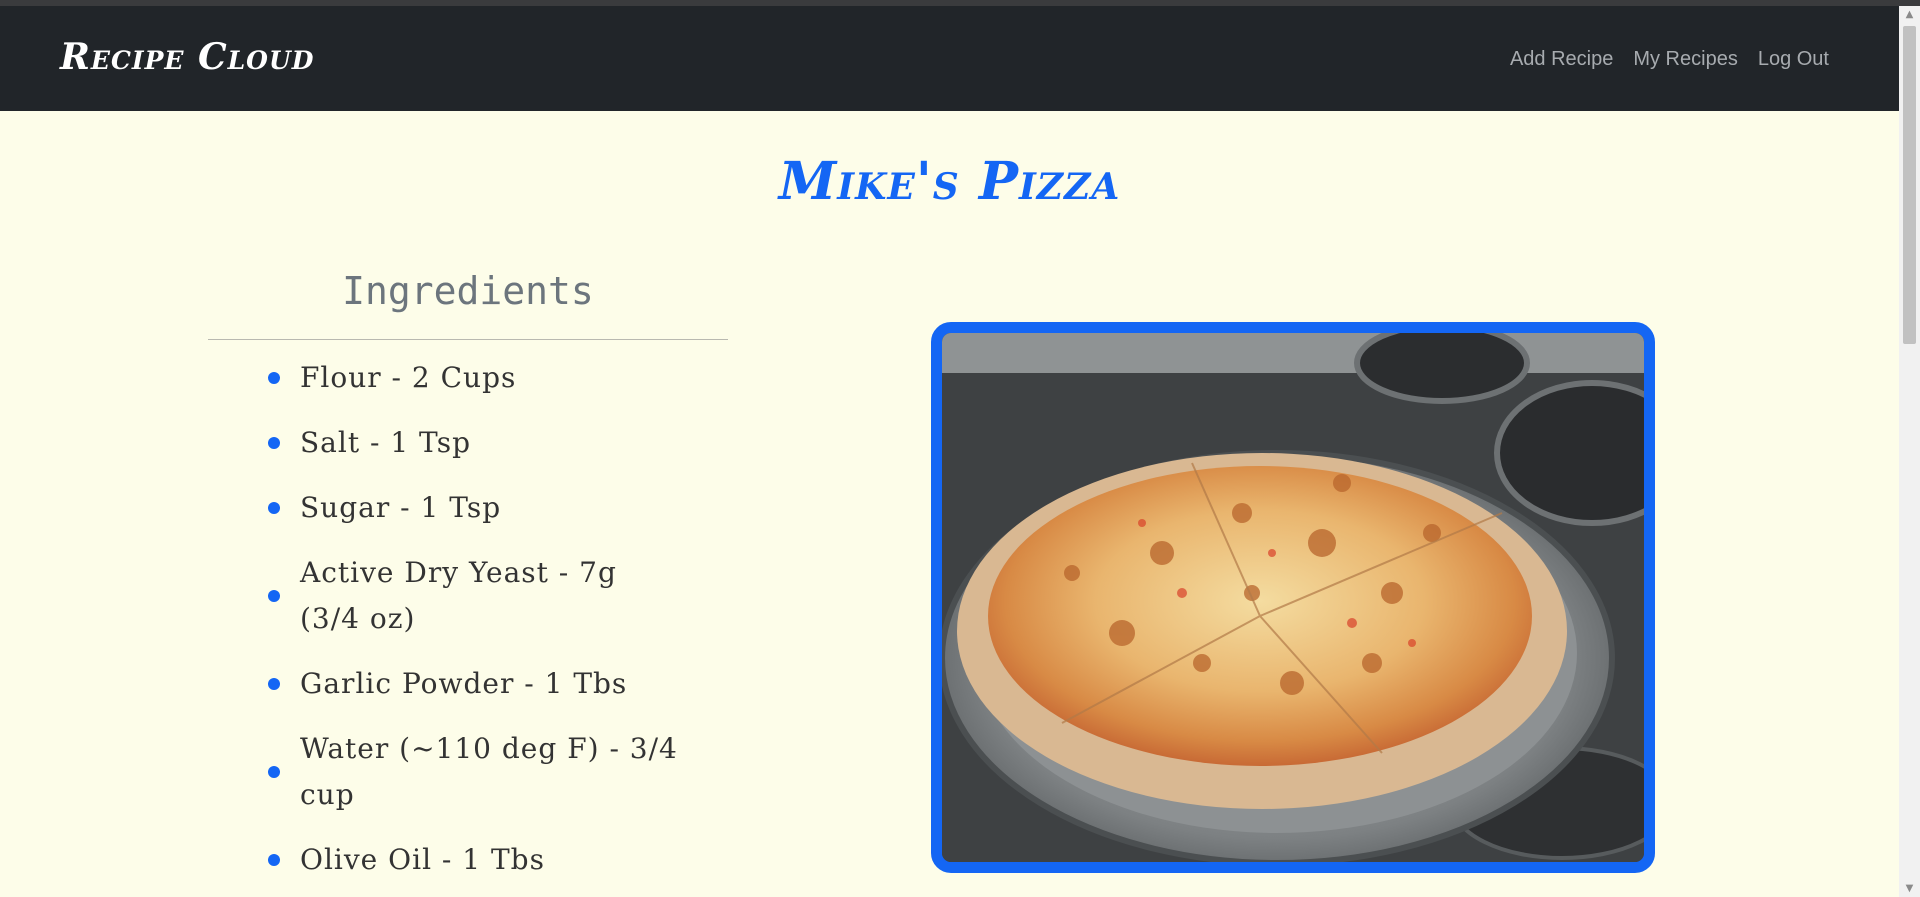 This screenshot has height=897, width=1920. I want to click on ingredient-item: Water (~110 deg F) - 3/4 cup, so click(470, 772).